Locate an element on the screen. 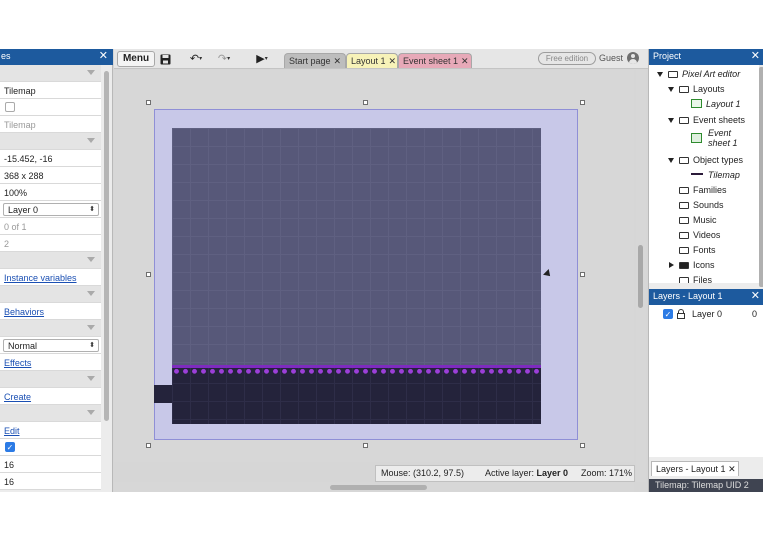 The height and width of the screenshot is (541, 763). free-edition-badge: Free edition is located at coordinates (567, 58).